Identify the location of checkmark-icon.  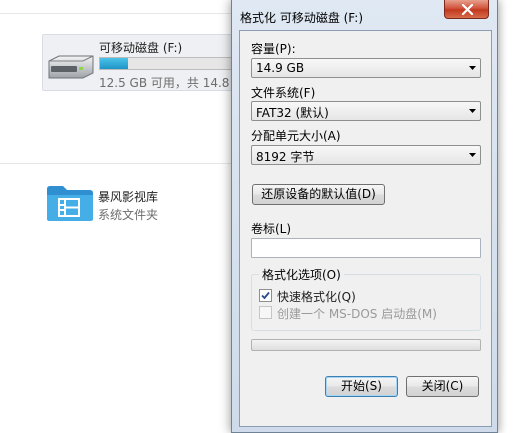
(265, 295).